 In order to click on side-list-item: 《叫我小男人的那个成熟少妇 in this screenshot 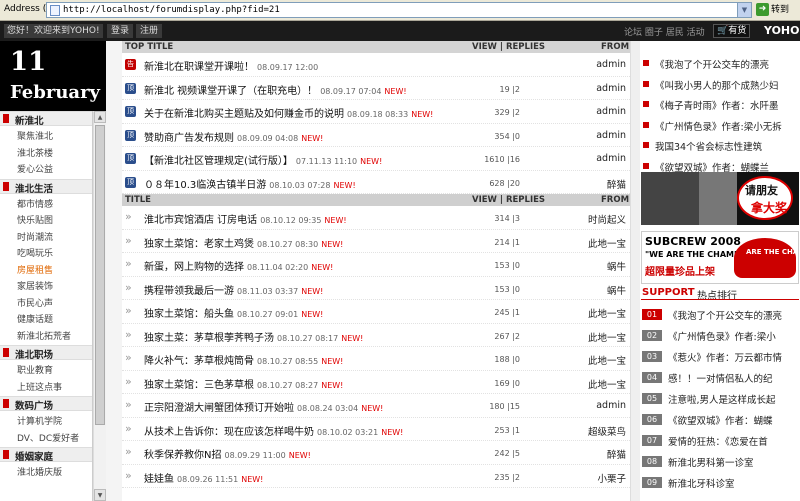, I will do `click(720, 86)`.